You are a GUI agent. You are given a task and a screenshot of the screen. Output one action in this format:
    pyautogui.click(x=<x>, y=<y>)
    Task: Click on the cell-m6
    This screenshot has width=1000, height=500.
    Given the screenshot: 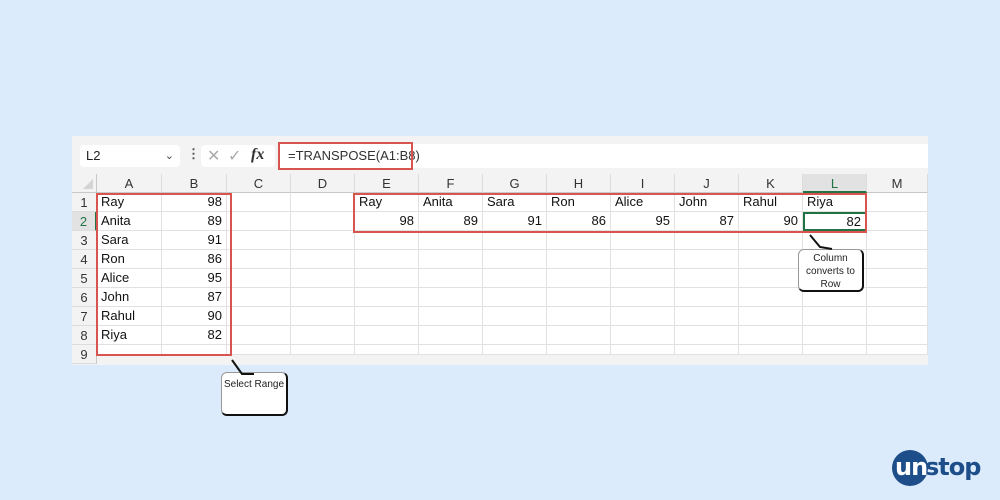 What is the action you would take?
    pyautogui.click(x=897, y=297)
    